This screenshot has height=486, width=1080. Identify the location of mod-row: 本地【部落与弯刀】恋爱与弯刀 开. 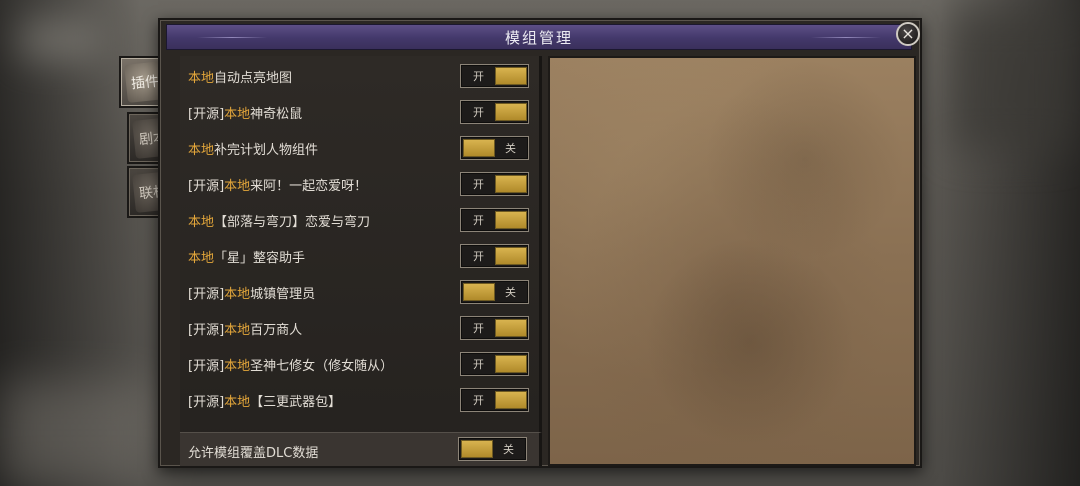
(359, 220).